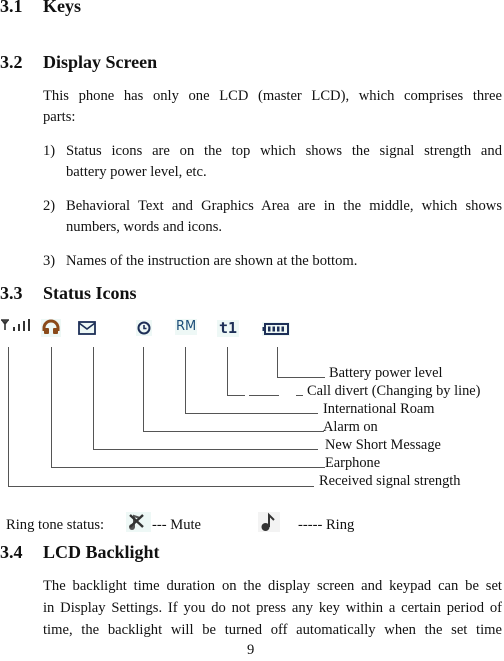  Describe the element at coordinates (326, 525) in the screenshot. I see `ring-label: ----- Ring` at that location.